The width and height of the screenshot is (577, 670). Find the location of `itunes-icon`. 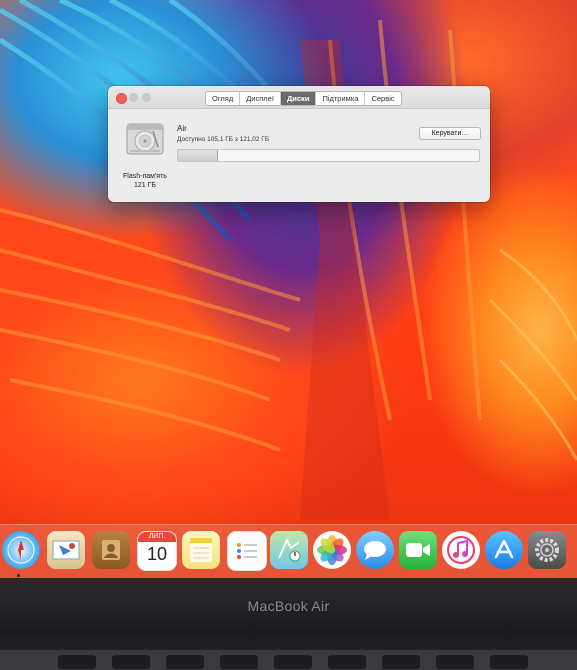

itunes-icon is located at coordinates (461, 550).